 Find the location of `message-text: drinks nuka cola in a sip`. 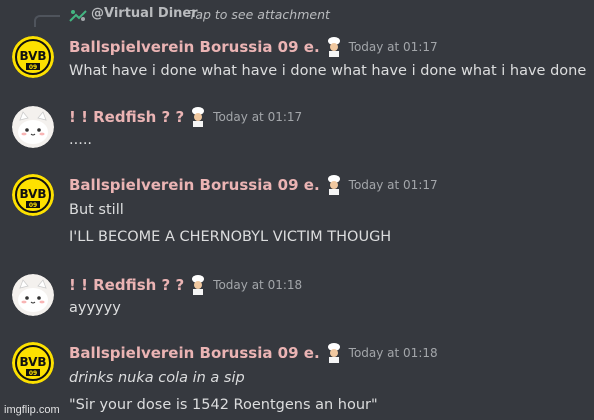

message-text: drinks nuka cola in a sip is located at coordinates (157, 378).